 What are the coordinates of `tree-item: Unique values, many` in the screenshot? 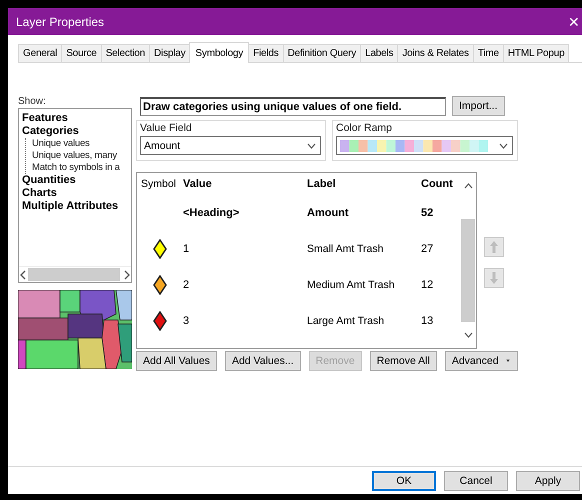 It's located at (71, 156).